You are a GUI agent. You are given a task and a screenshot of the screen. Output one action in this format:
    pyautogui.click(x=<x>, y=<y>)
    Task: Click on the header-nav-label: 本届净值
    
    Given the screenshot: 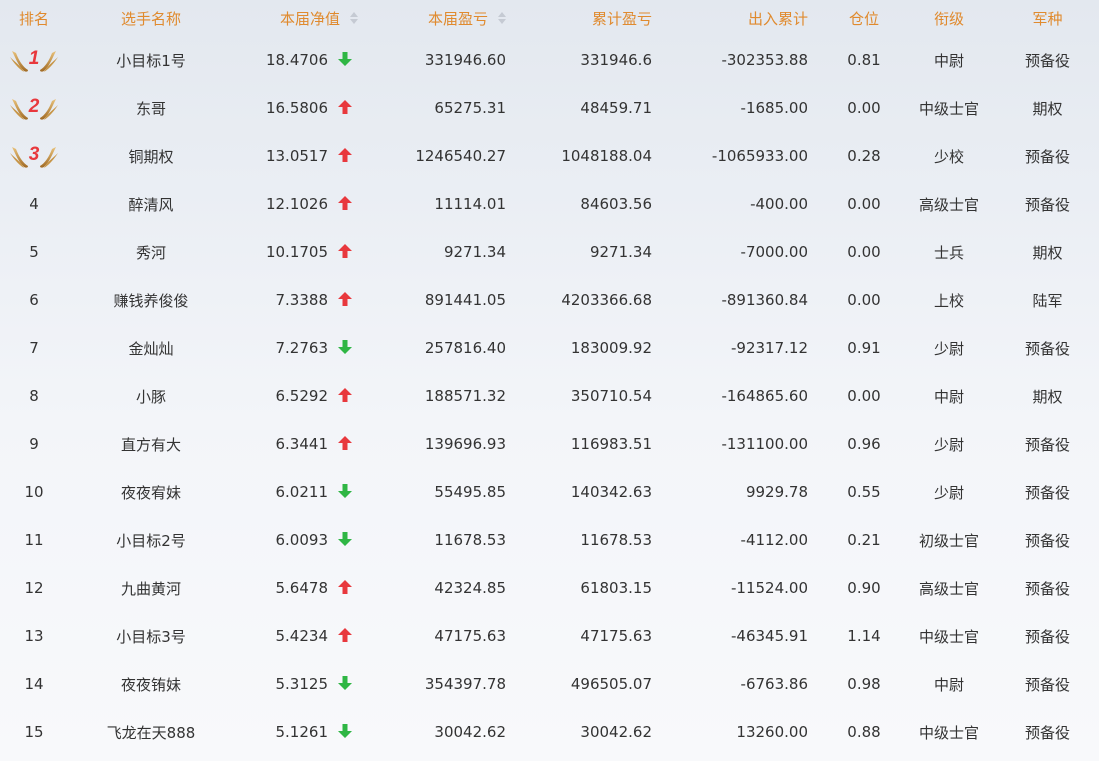 What is the action you would take?
    pyautogui.click(x=309, y=18)
    